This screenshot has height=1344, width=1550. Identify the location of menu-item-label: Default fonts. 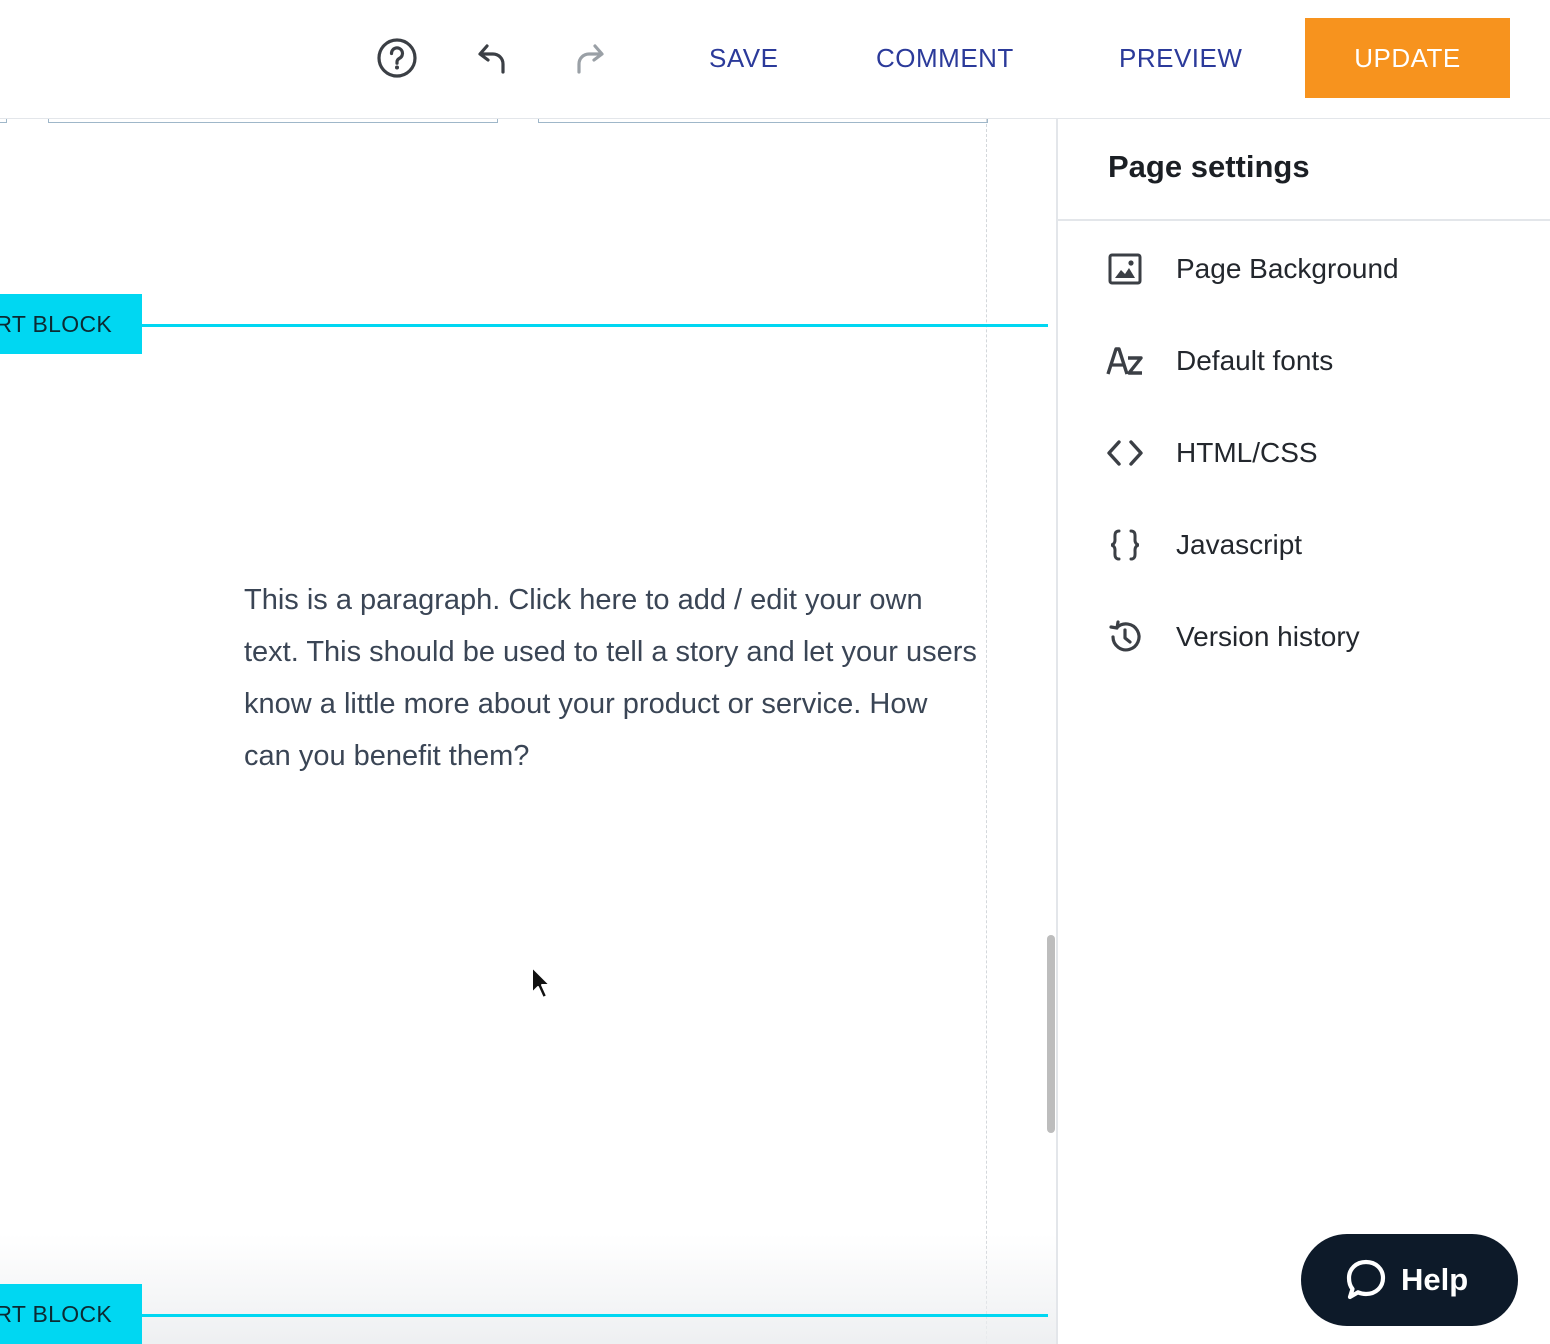
(1255, 360).